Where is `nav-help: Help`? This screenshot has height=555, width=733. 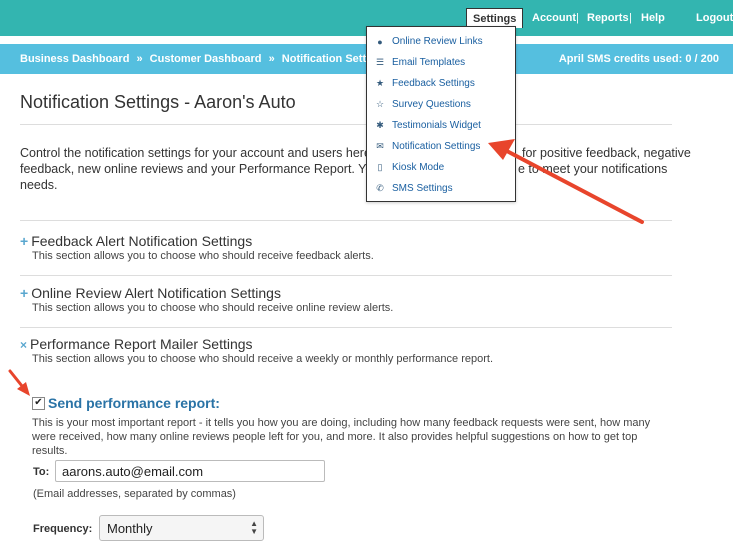 nav-help: Help is located at coordinates (653, 18).